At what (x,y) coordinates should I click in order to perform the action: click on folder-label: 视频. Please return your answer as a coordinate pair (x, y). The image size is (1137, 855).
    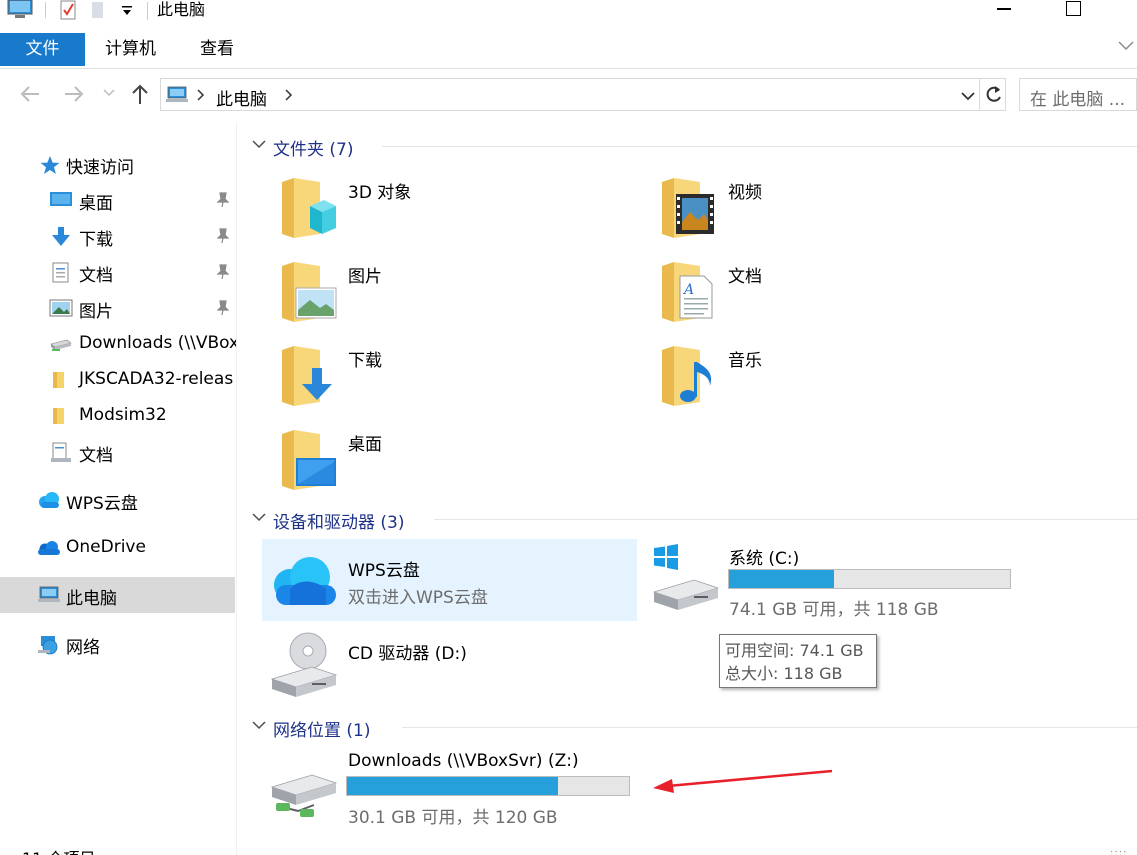
    Looking at the image, I should click on (745, 193).